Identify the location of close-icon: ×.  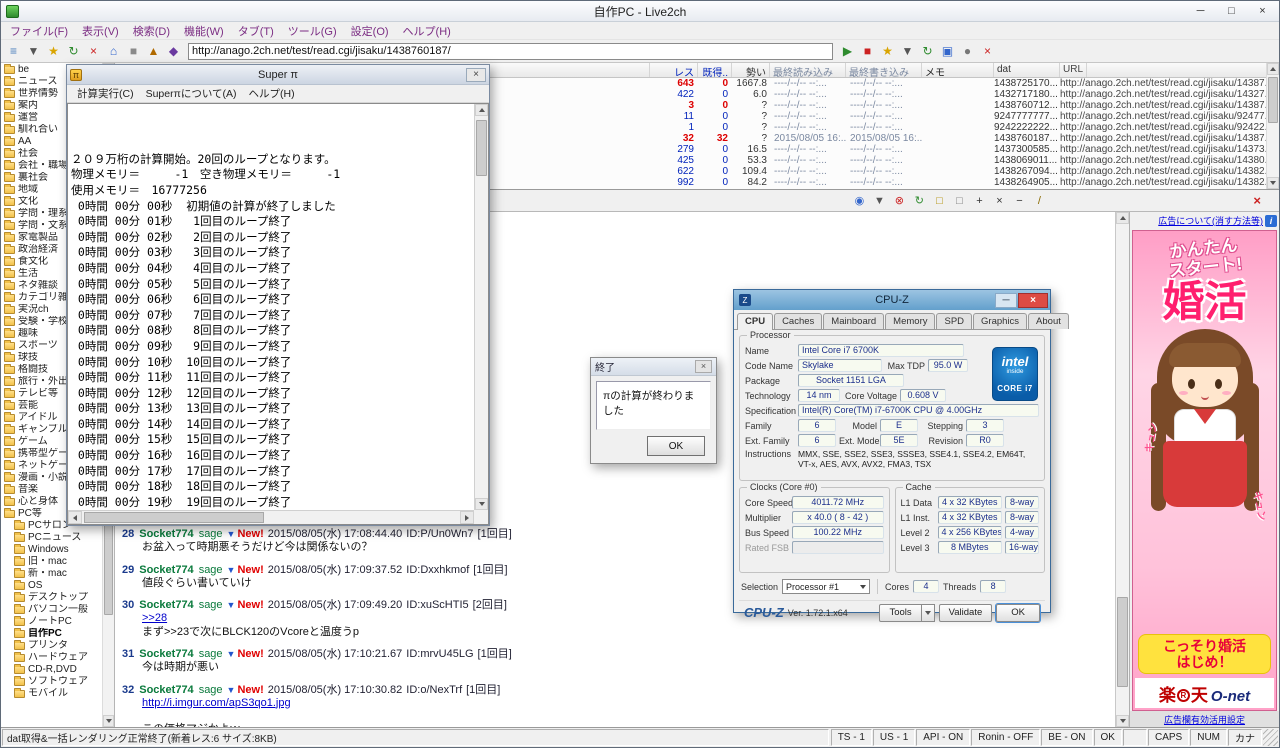
(1262, 11).